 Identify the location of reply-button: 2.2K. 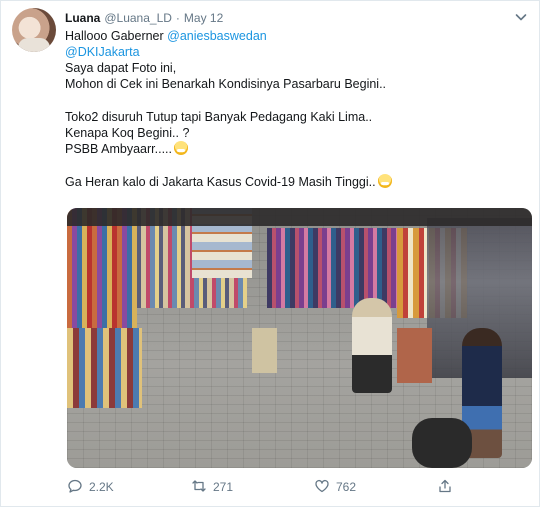
(90, 487).